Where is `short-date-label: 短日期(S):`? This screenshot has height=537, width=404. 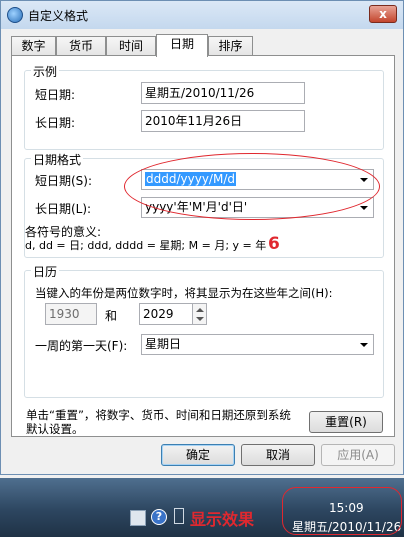
short-date-label: 短日期(S): is located at coordinates (64, 181).